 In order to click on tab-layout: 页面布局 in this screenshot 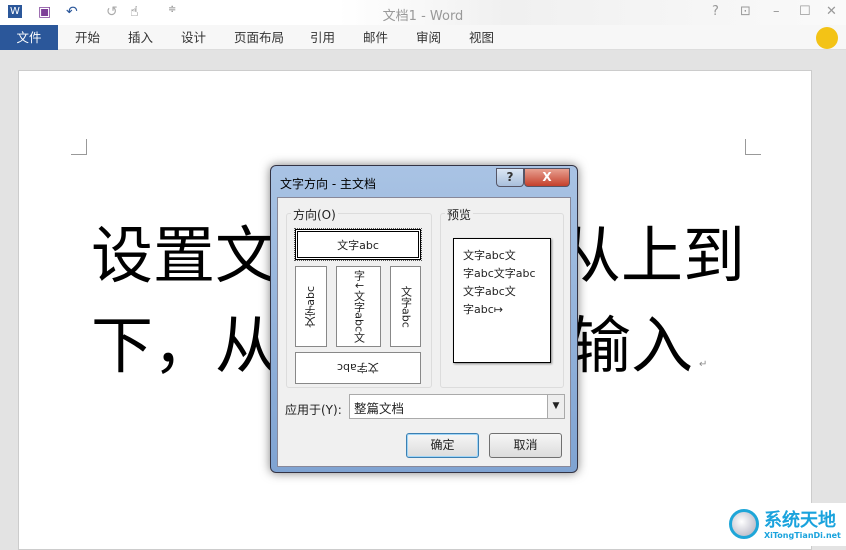, I will do `click(259, 37)`.